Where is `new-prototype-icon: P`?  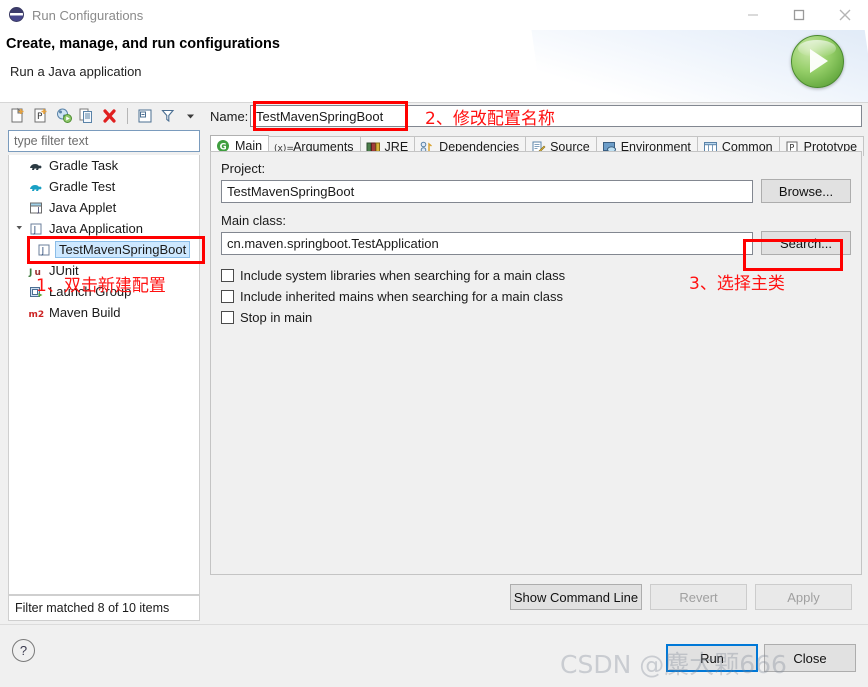
new-prototype-icon: P is located at coordinates (41, 116).